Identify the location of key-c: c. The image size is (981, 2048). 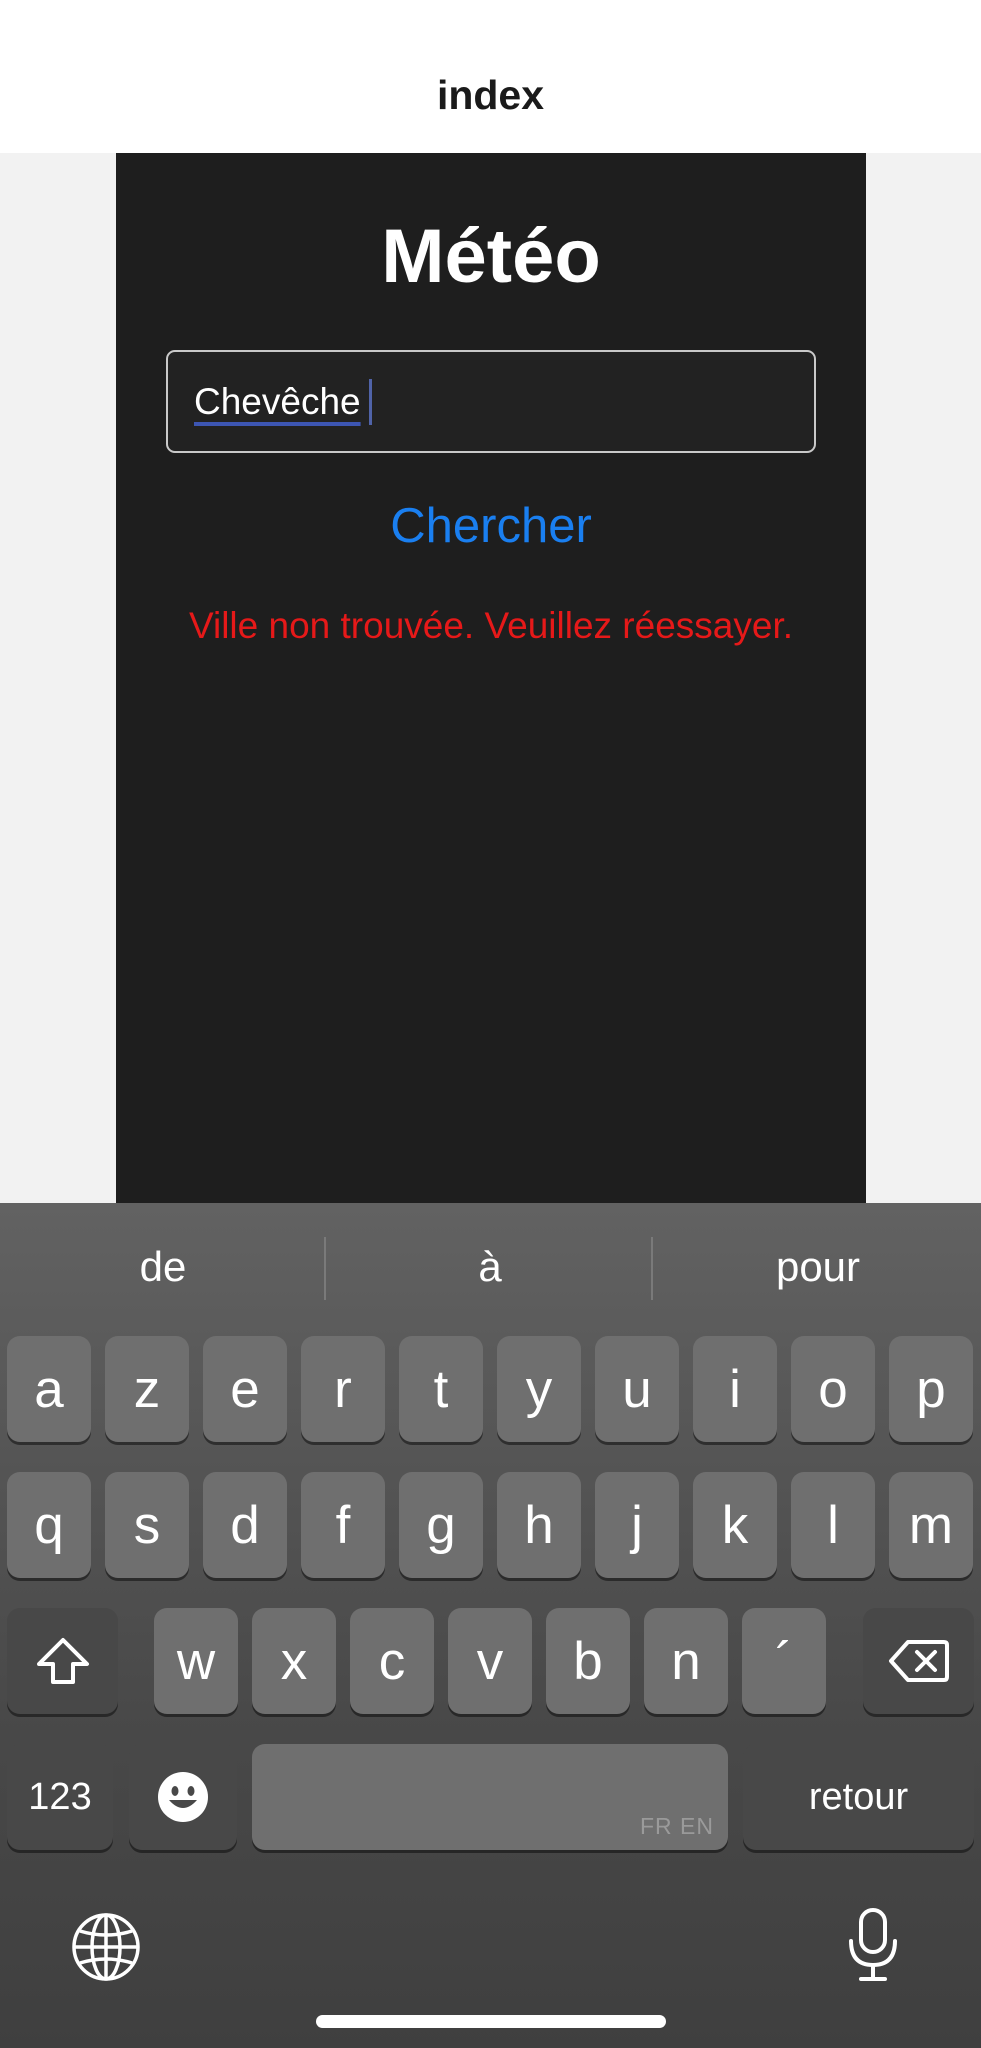
(392, 1661).